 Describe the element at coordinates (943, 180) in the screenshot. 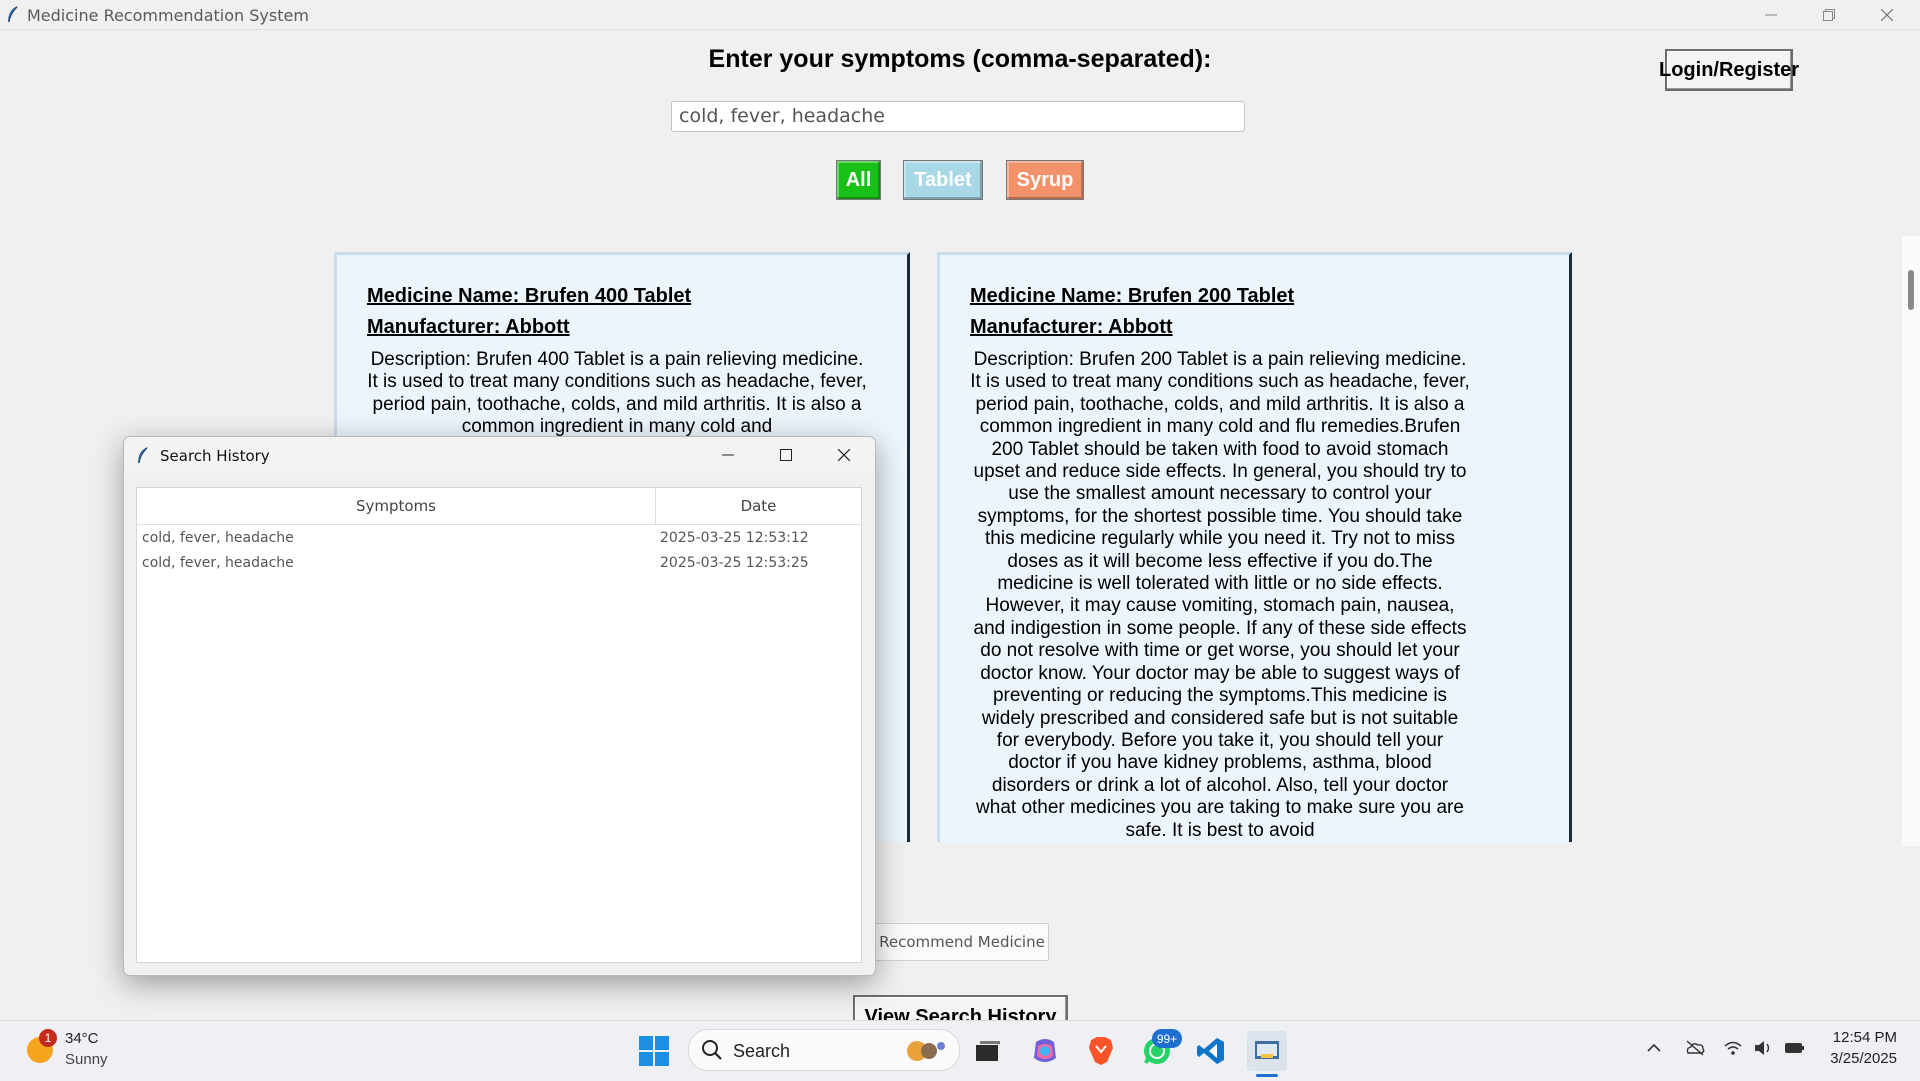

I see `filter-tablet-button: Tablet` at that location.